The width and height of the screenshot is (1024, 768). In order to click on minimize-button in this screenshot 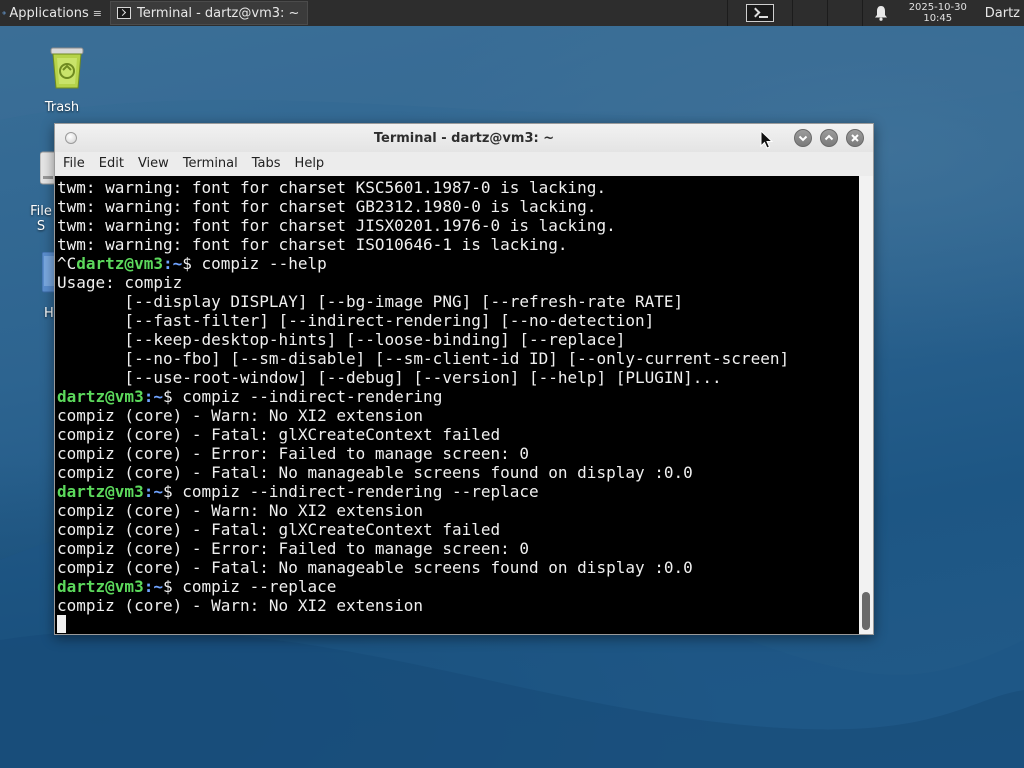, I will do `click(803, 138)`.